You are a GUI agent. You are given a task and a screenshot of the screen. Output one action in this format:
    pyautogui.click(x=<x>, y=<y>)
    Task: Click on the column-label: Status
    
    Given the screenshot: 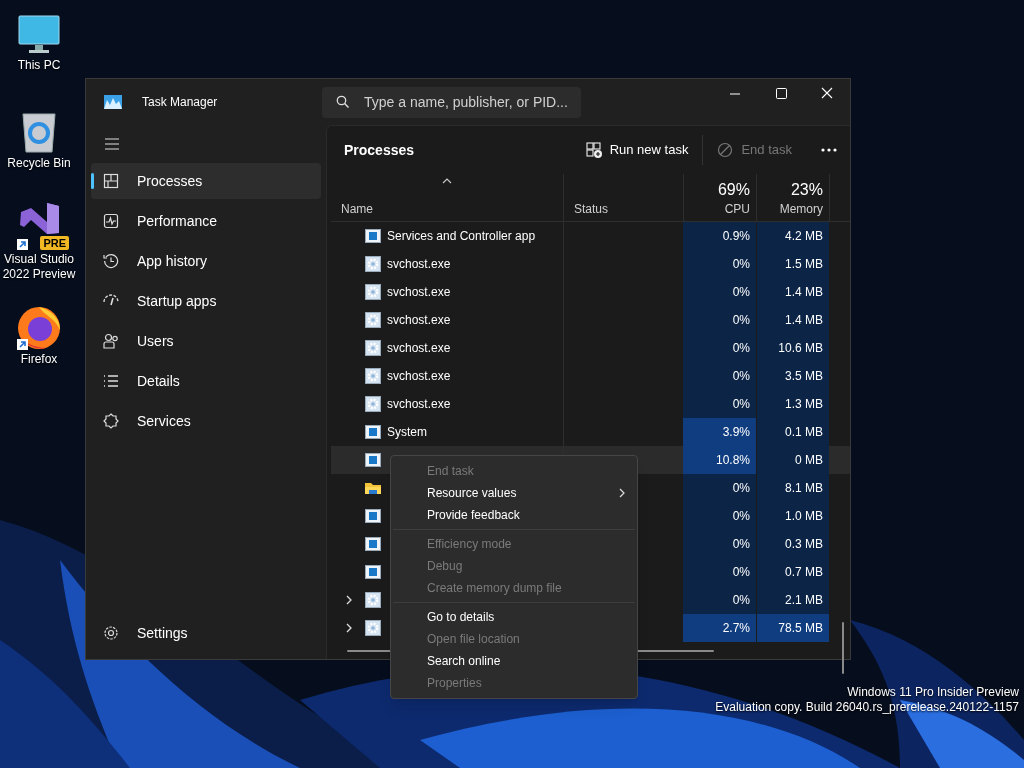 What is the action you would take?
    pyautogui.click(x=592, y=209)
    